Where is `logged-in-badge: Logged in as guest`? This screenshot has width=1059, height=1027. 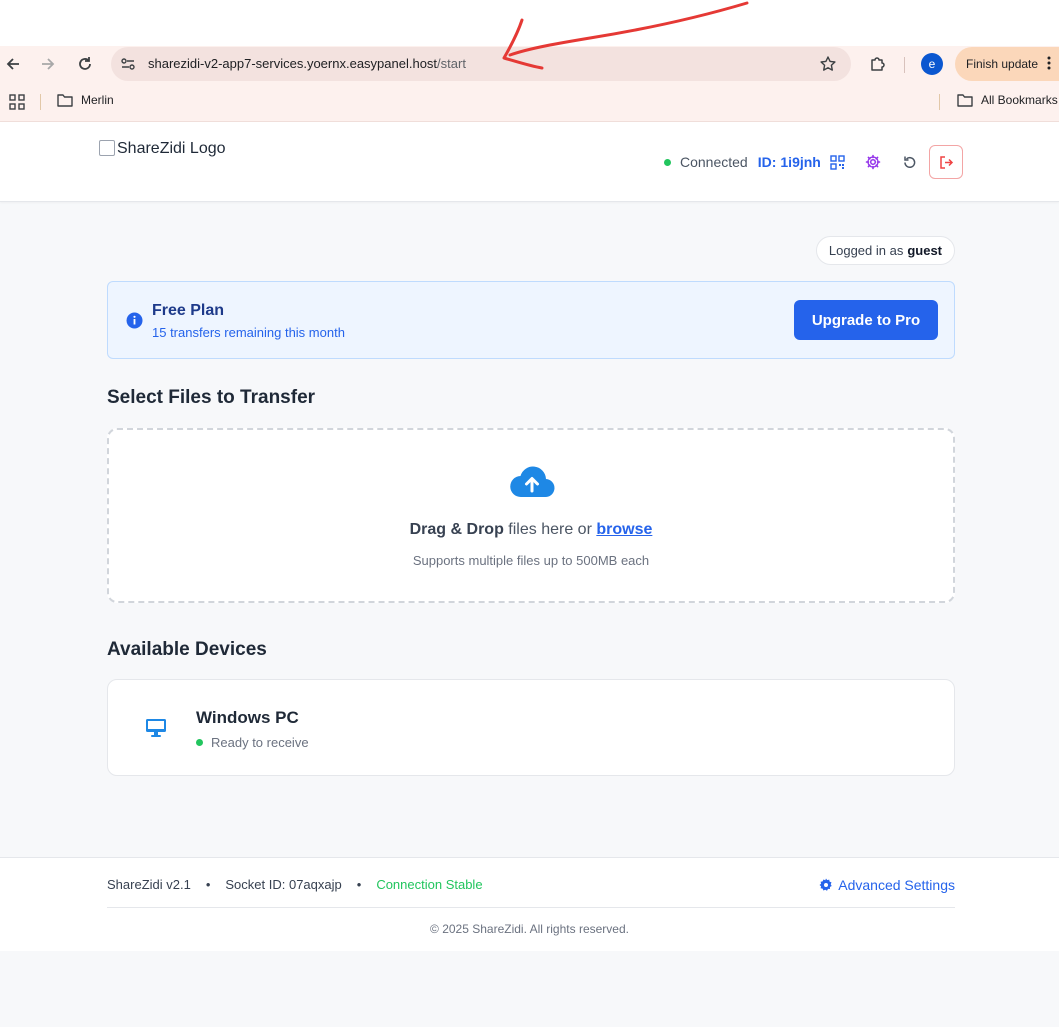 logged-in-badge: Logged in as guest is located at coordinates (885, 250).